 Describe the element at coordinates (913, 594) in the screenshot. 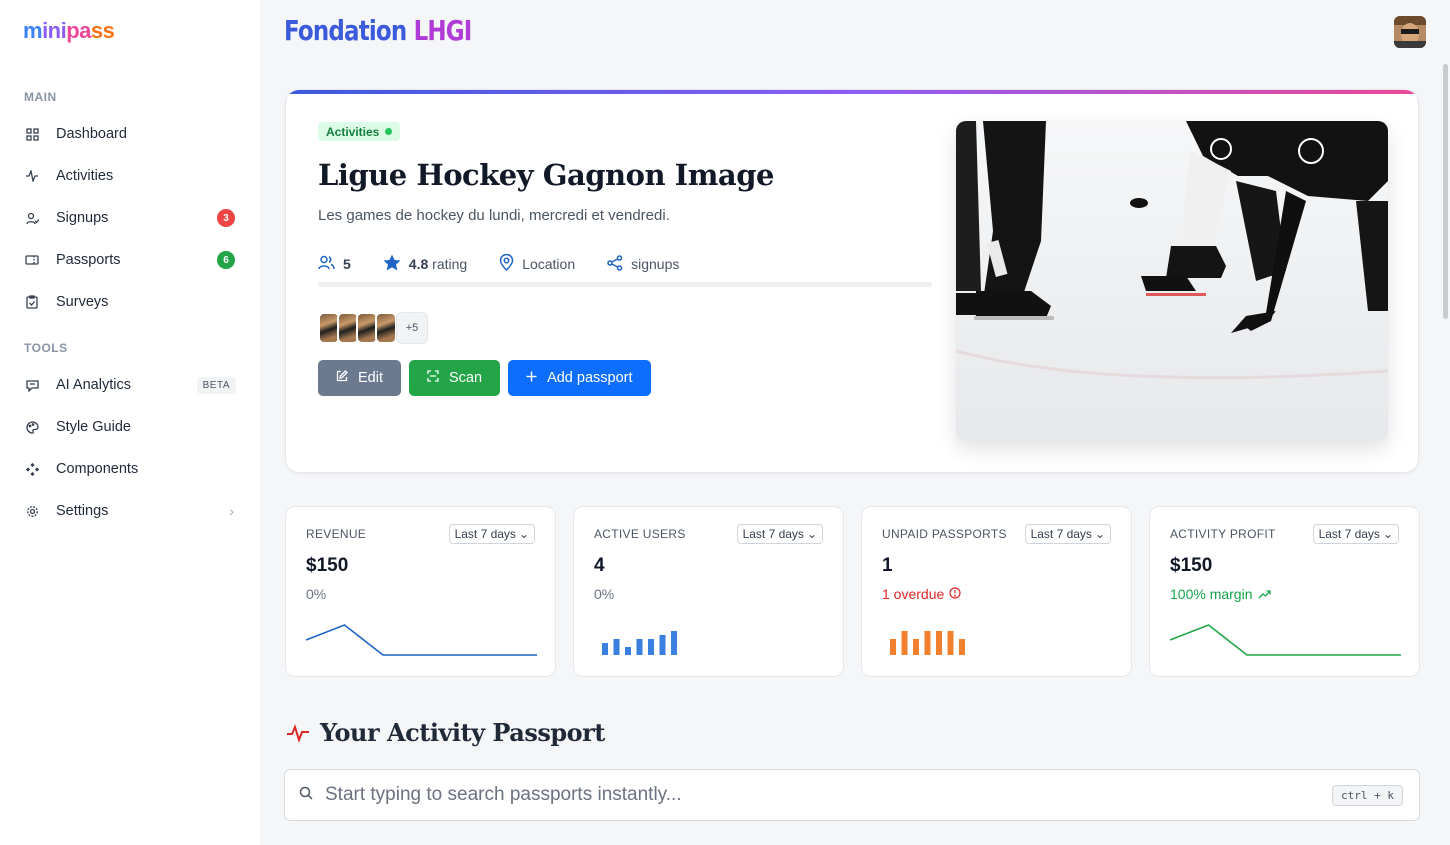

I see `overdue-text: 1 overdue` at that location.